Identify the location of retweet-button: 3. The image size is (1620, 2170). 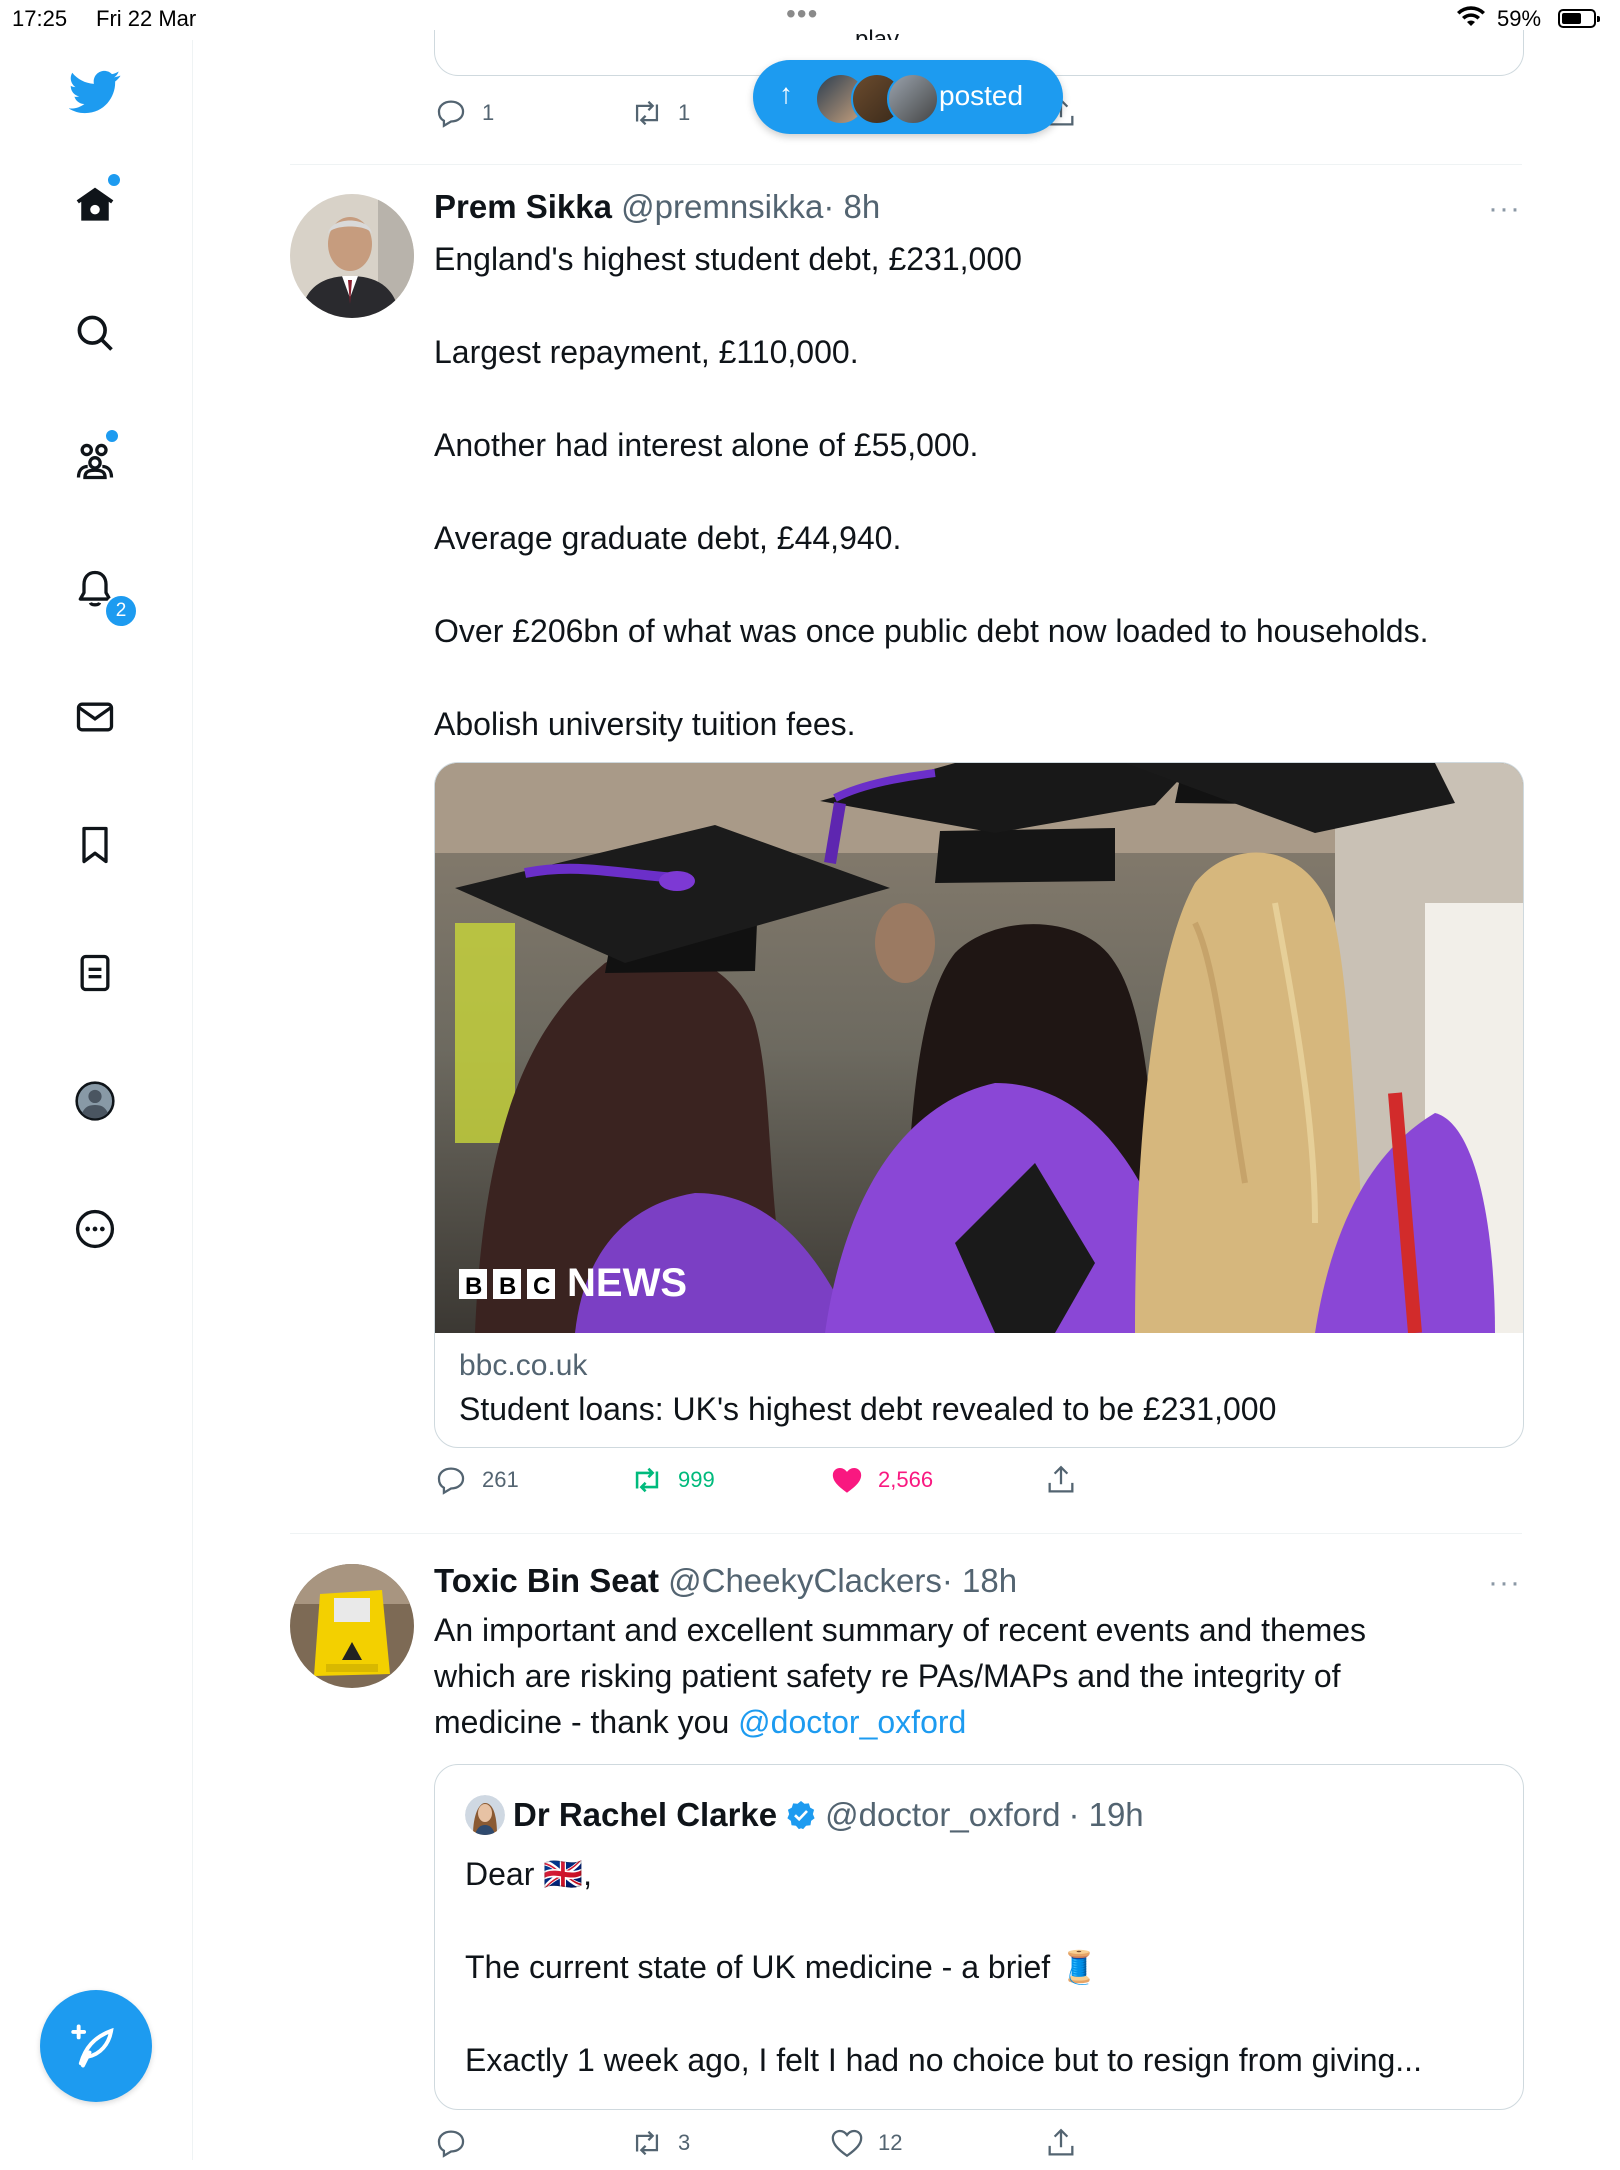
(660, 2143).